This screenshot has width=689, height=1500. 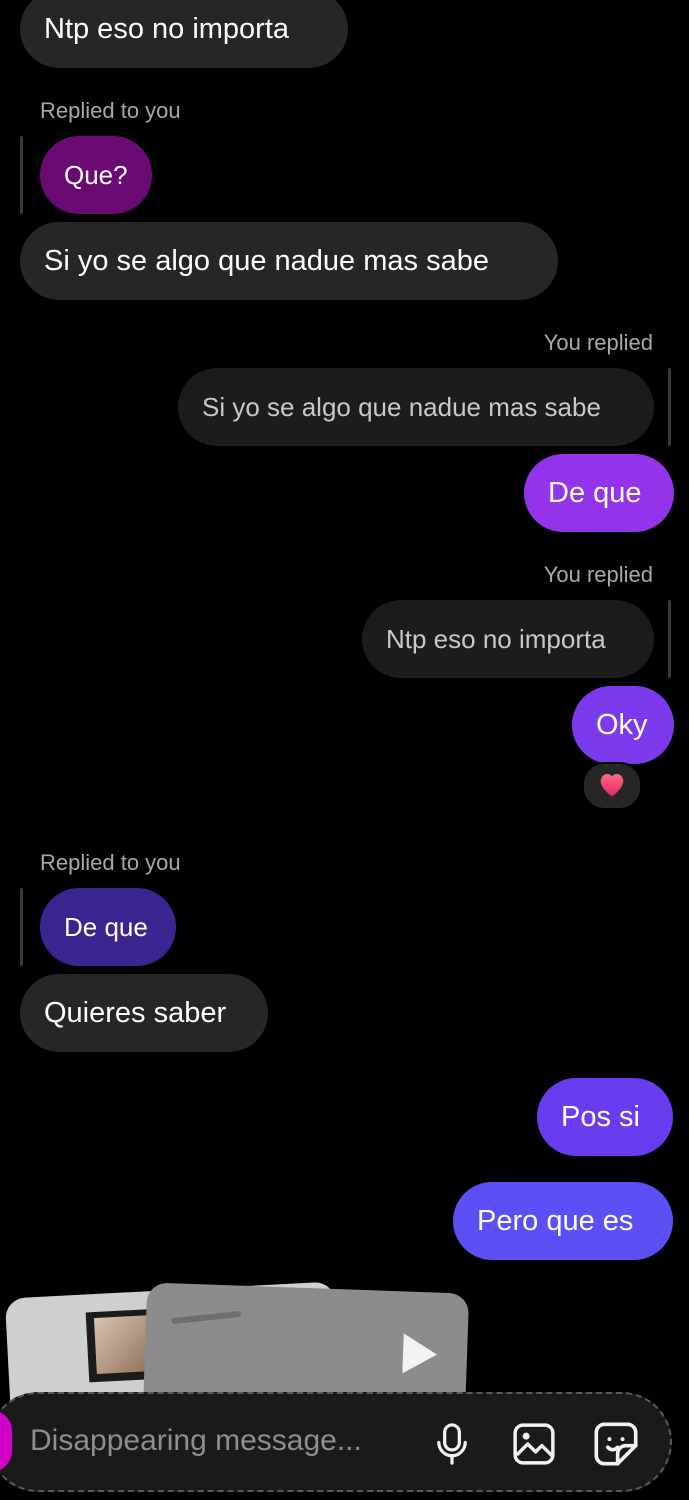 I want to click on message-text: Ntp eso no importa, so click(x=167, y=28).